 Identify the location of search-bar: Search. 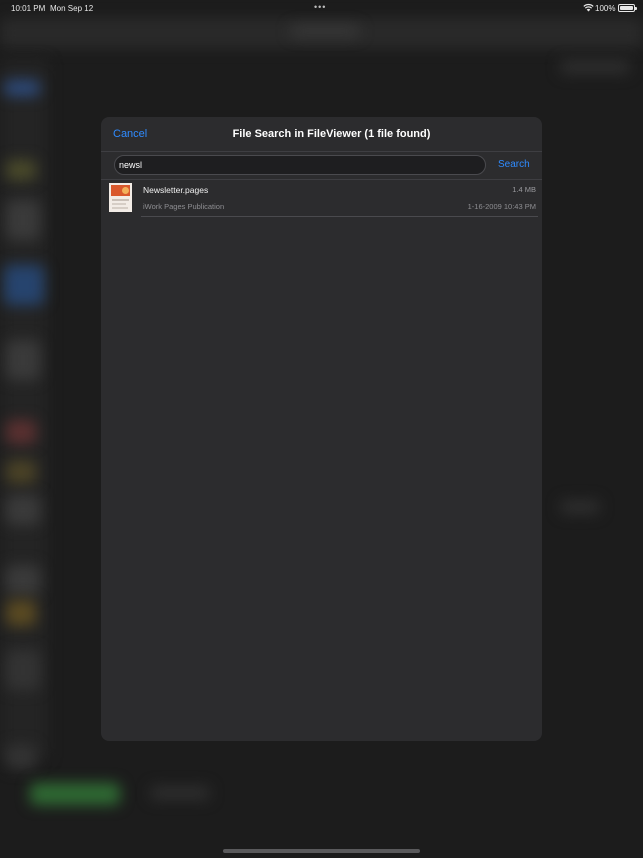
(321, 165).